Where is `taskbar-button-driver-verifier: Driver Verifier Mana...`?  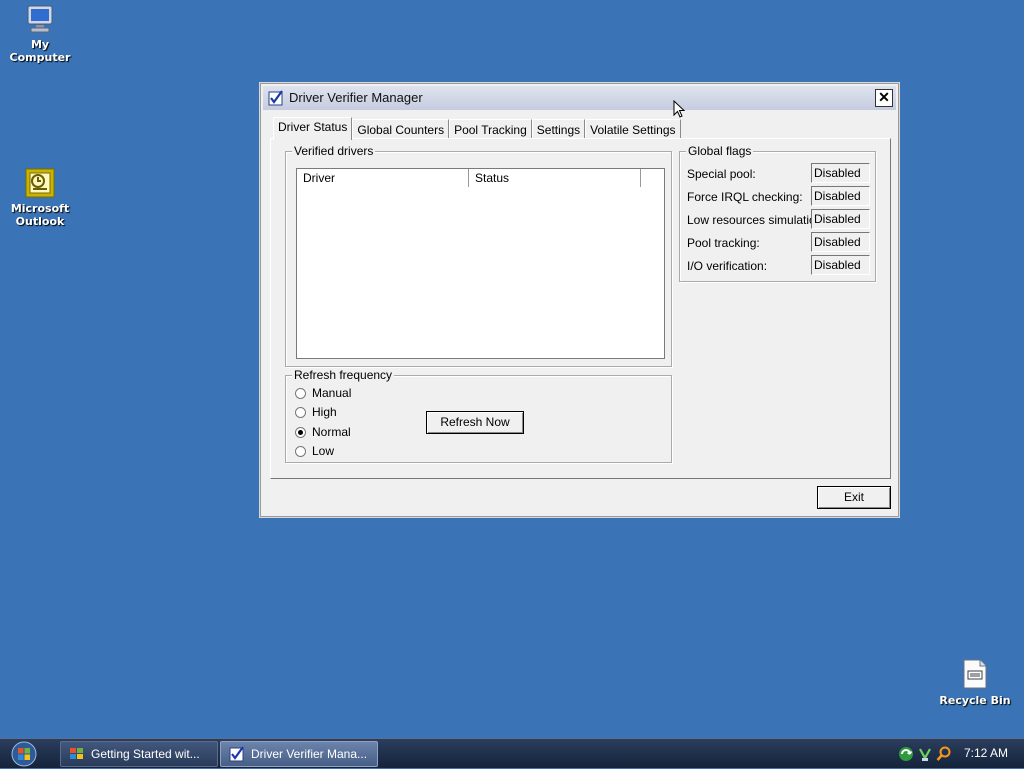
taskbar-button-driver-verifier: Driver Verifier Mana... is located at coordinates (299, 754).